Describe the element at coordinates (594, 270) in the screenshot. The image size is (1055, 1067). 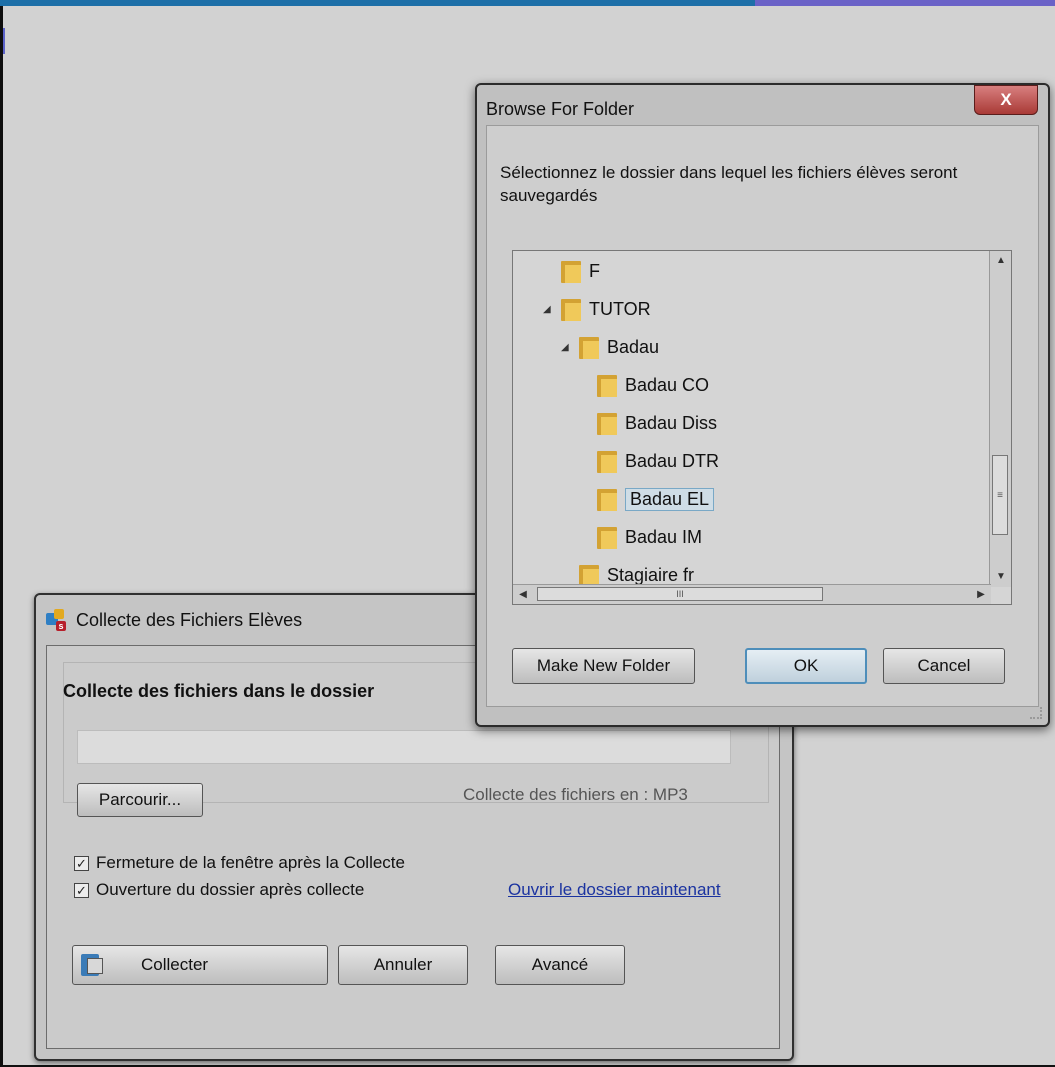
I see `tree-item-label: F` at that location.